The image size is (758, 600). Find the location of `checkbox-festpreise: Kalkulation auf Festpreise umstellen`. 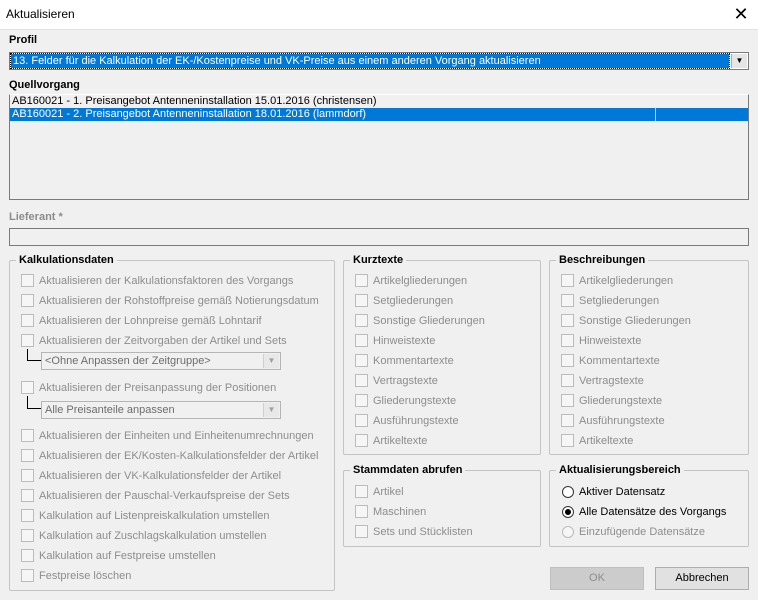

checkbox-festpreise: Kalkulation auf Festpreise umstellen is located at coordinates (118, 556).